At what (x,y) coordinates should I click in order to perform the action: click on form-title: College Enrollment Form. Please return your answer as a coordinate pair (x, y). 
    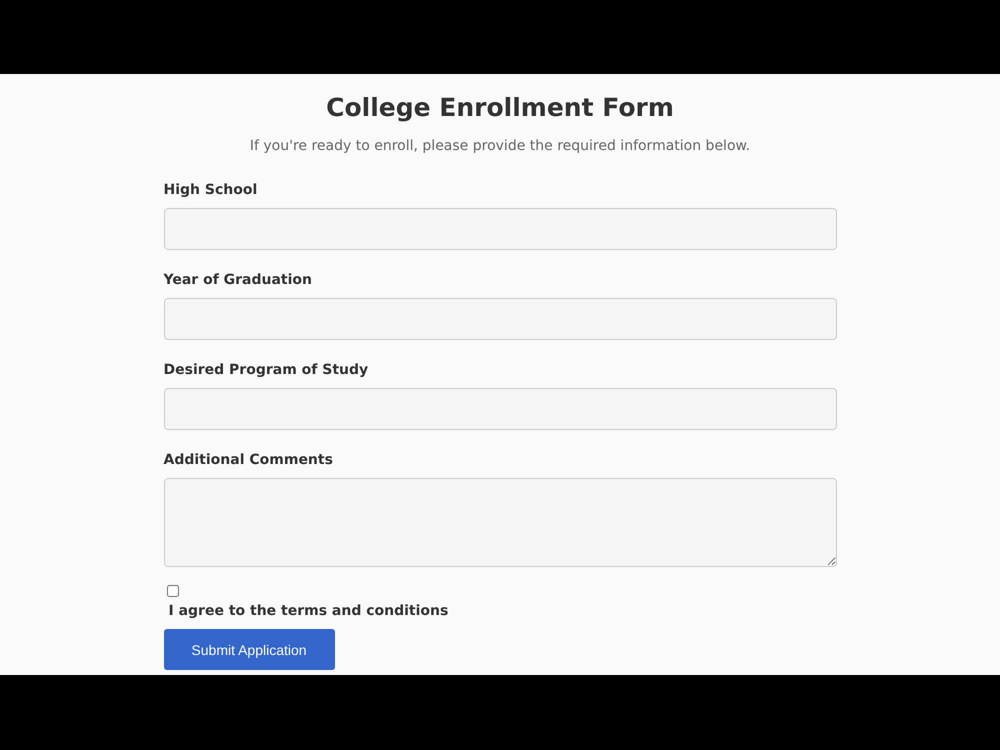
    Looking at the image, I should click on (500, 108).